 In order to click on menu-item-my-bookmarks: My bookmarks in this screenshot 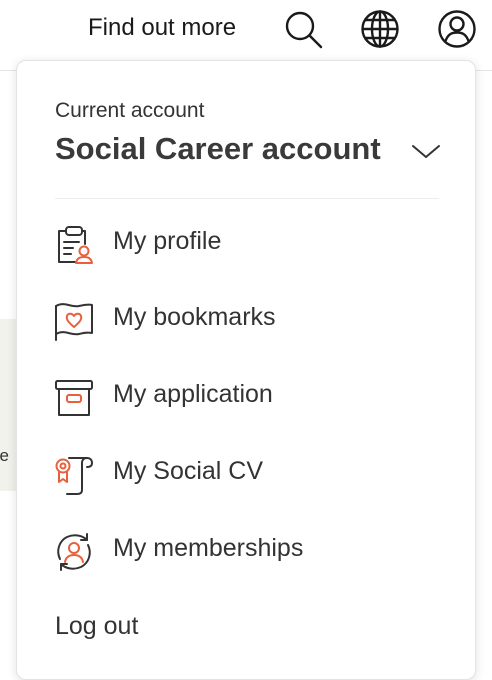, I will do `click(248, 320)`.